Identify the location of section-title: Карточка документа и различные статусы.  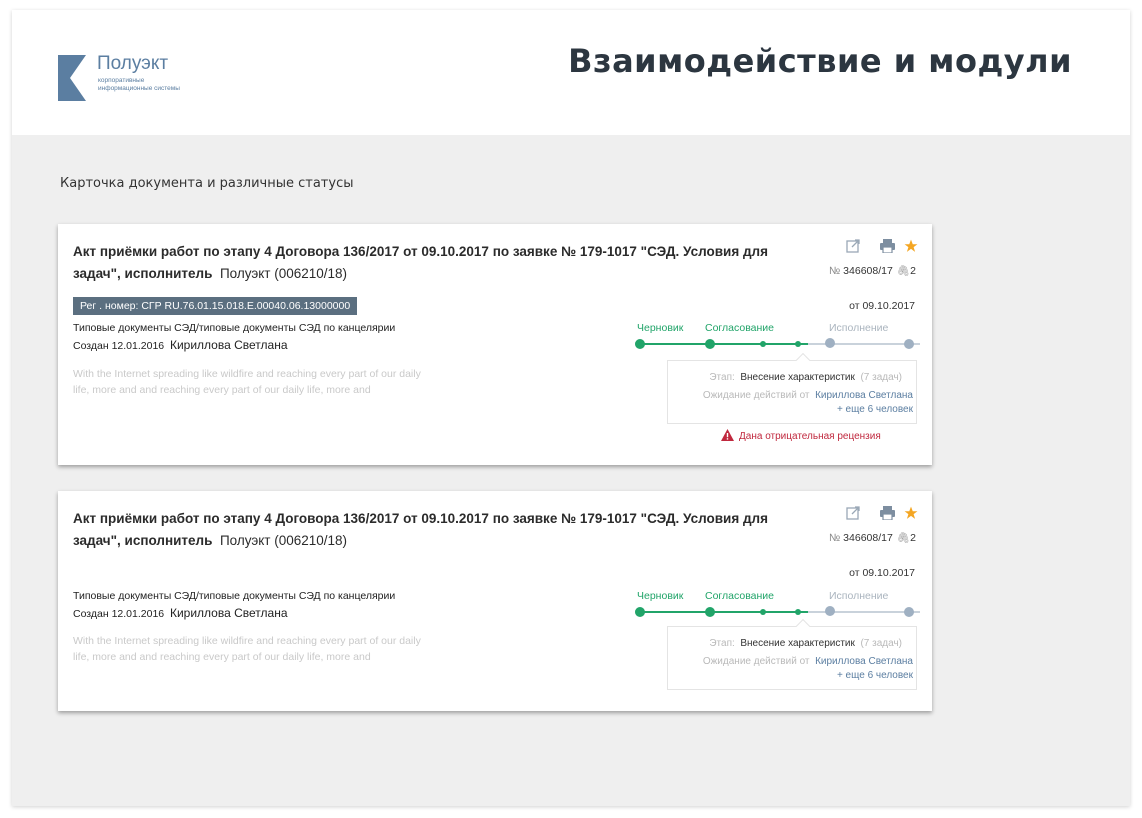
(207, 183).